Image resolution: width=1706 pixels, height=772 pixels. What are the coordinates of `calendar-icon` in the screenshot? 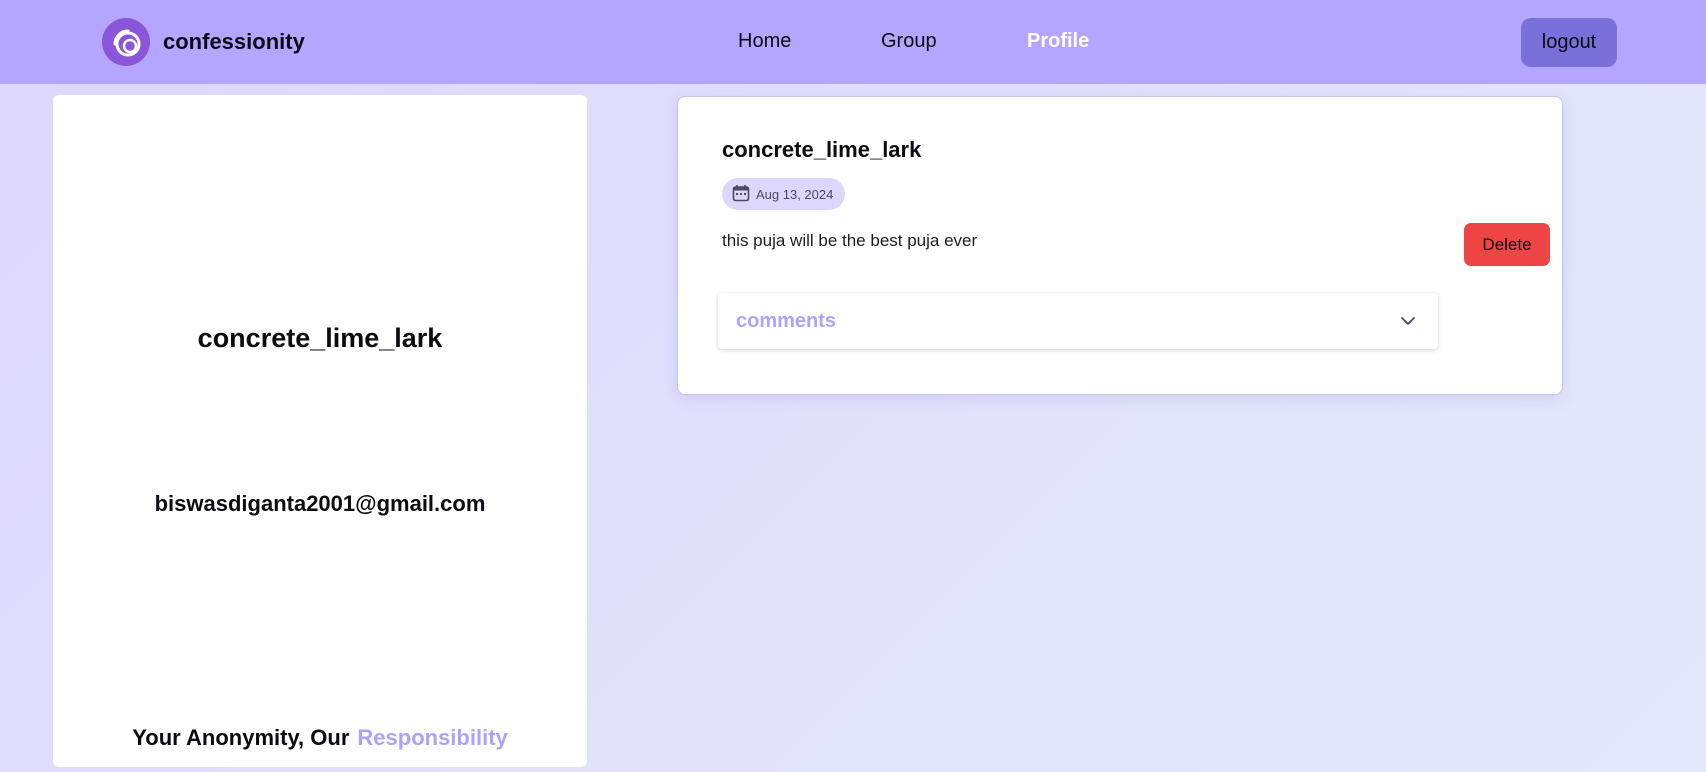 It's located at (744, 194).